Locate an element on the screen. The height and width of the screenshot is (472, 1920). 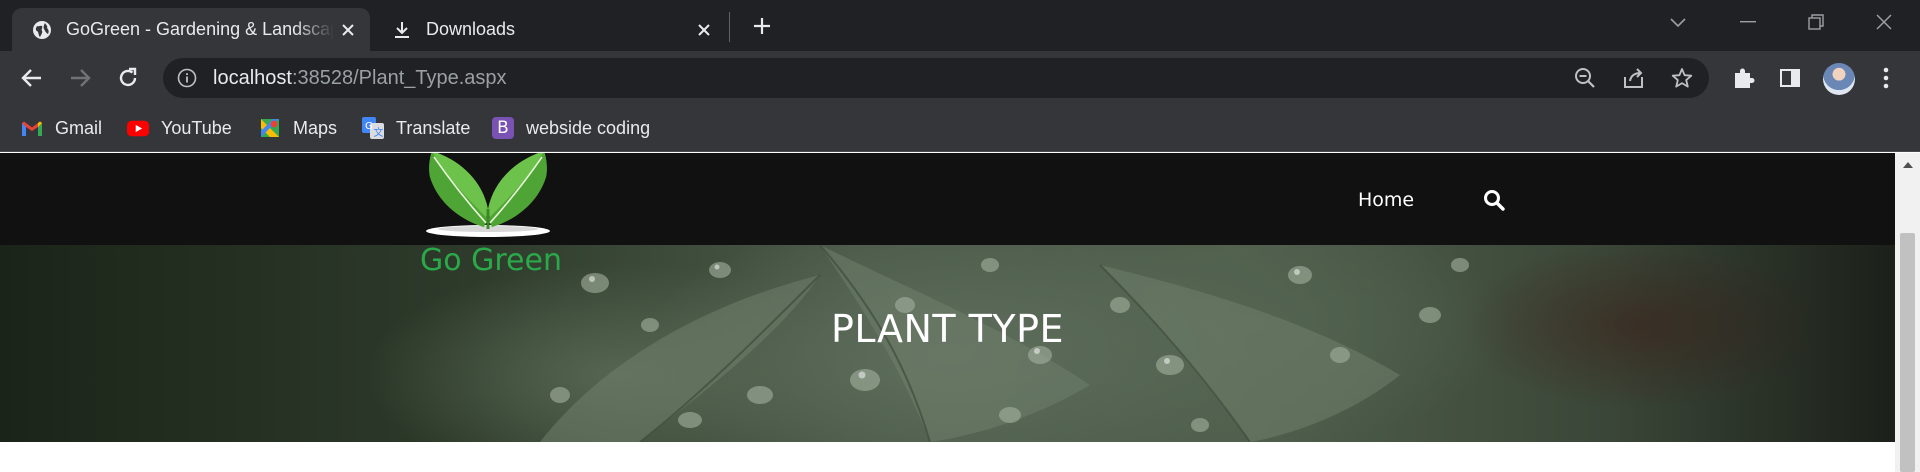
bookmark-label: YouTube is located at coordinates (196, 127).